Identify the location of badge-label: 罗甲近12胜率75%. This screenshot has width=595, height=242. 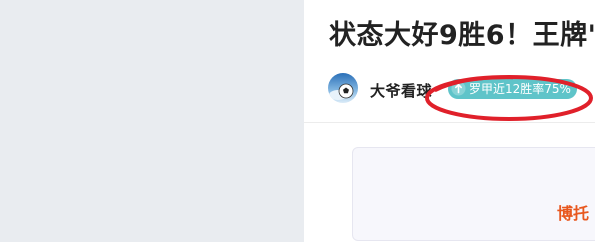
(520, 89).